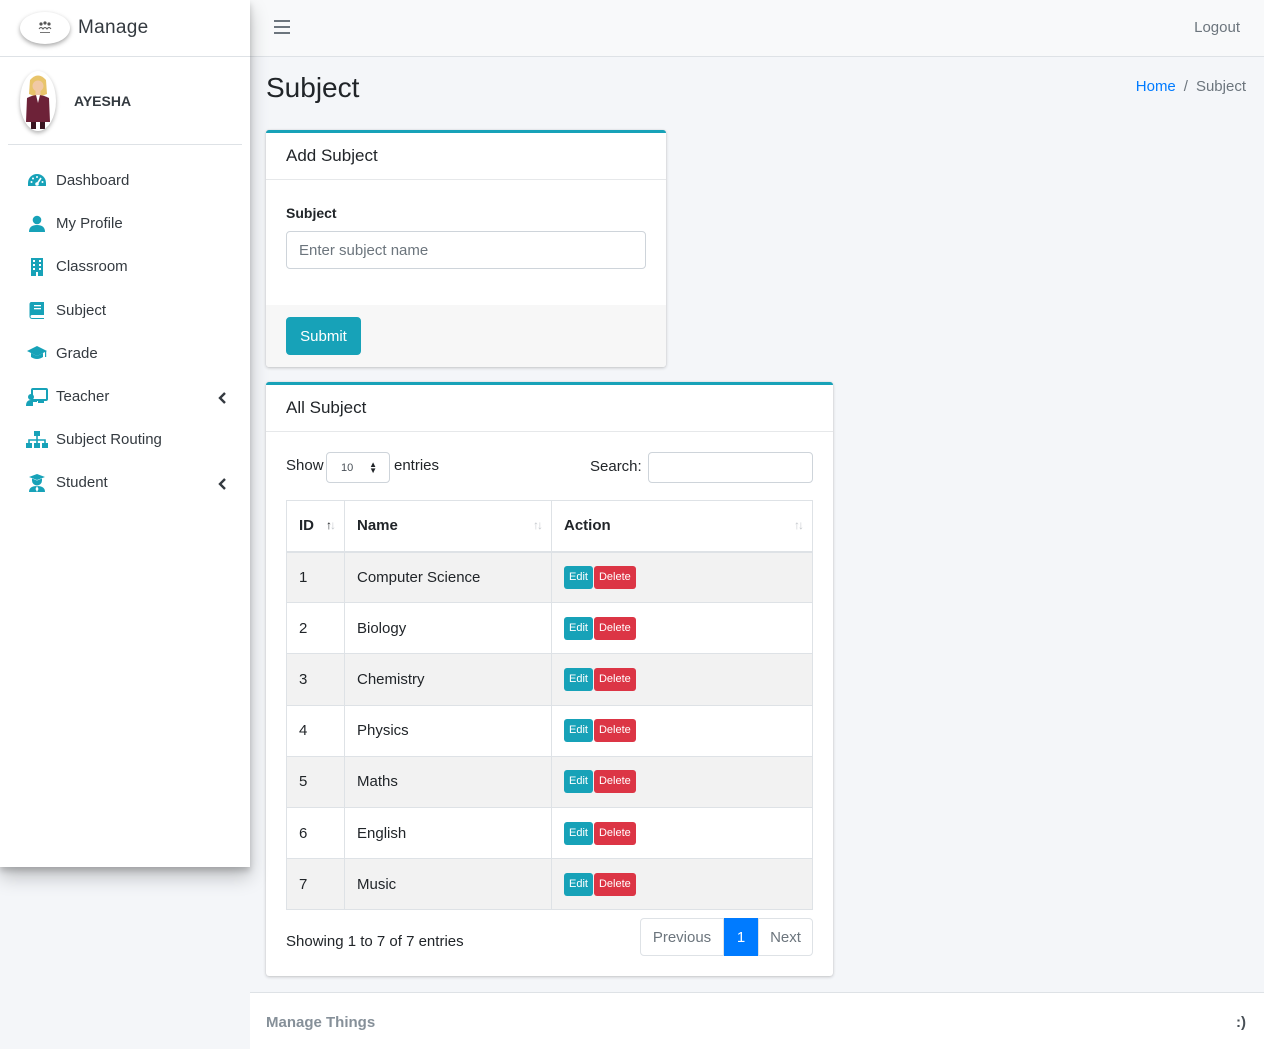  Describe the element at coordinates (315, 833) in the screenshot. I see `cell-id: 6` at that location.